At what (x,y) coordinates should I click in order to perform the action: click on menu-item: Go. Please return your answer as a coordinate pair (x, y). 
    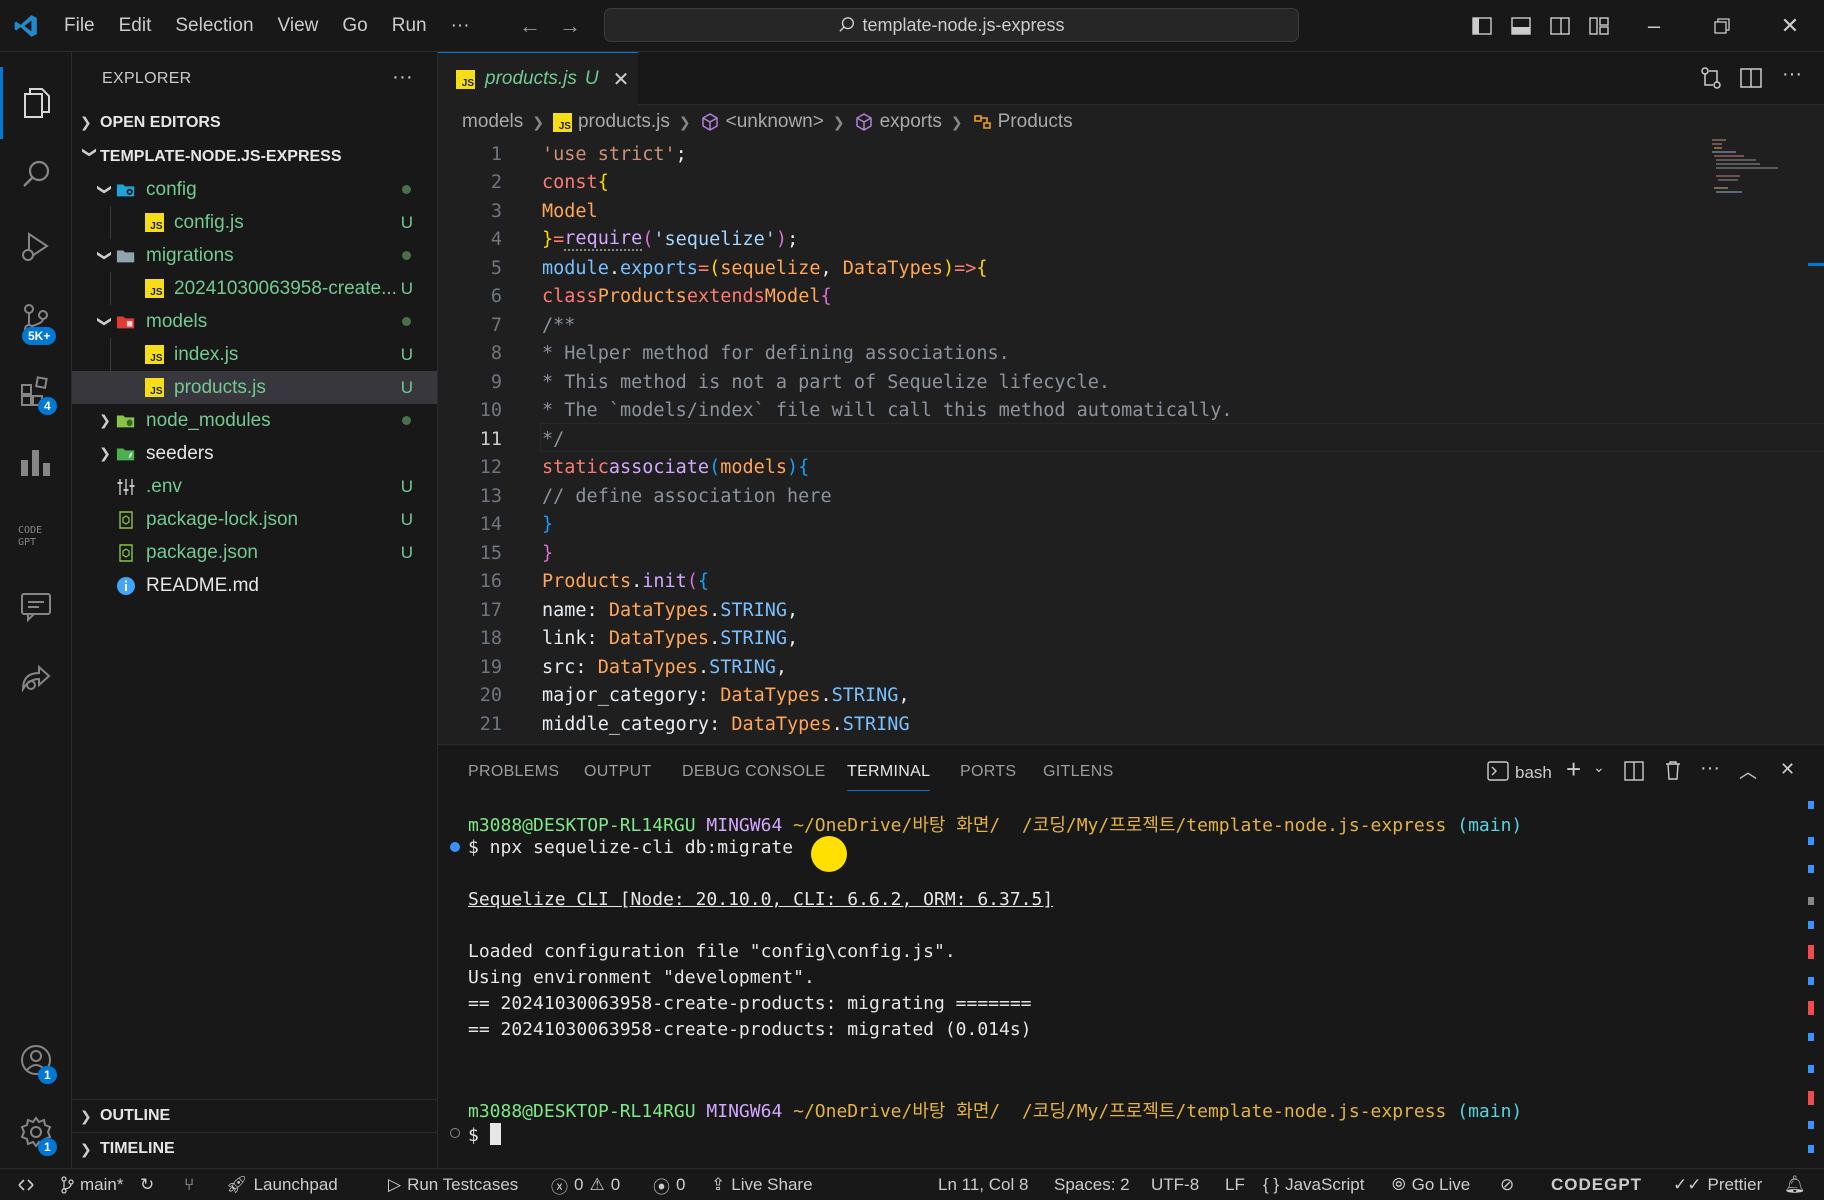
    Looking at the image, I should click on (354, 26).